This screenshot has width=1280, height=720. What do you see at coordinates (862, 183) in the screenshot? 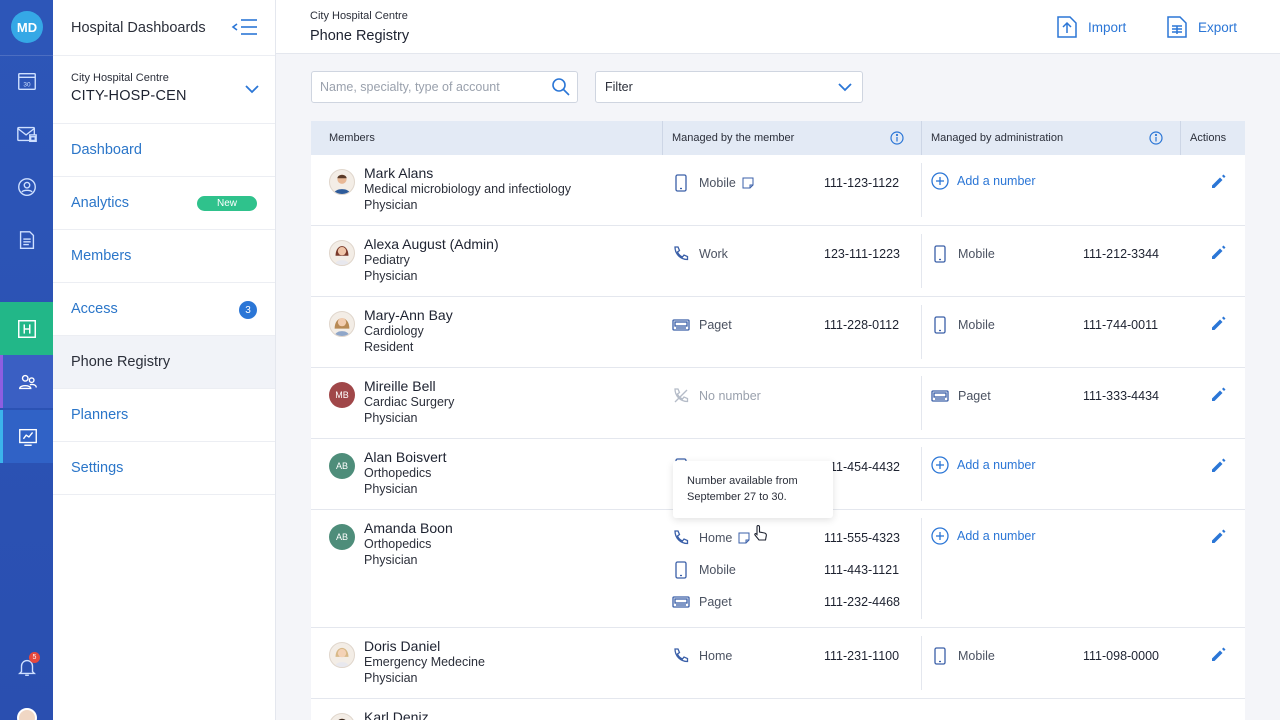
I see `phone-number: 111-123-1122` at bounding box center [862, 183].